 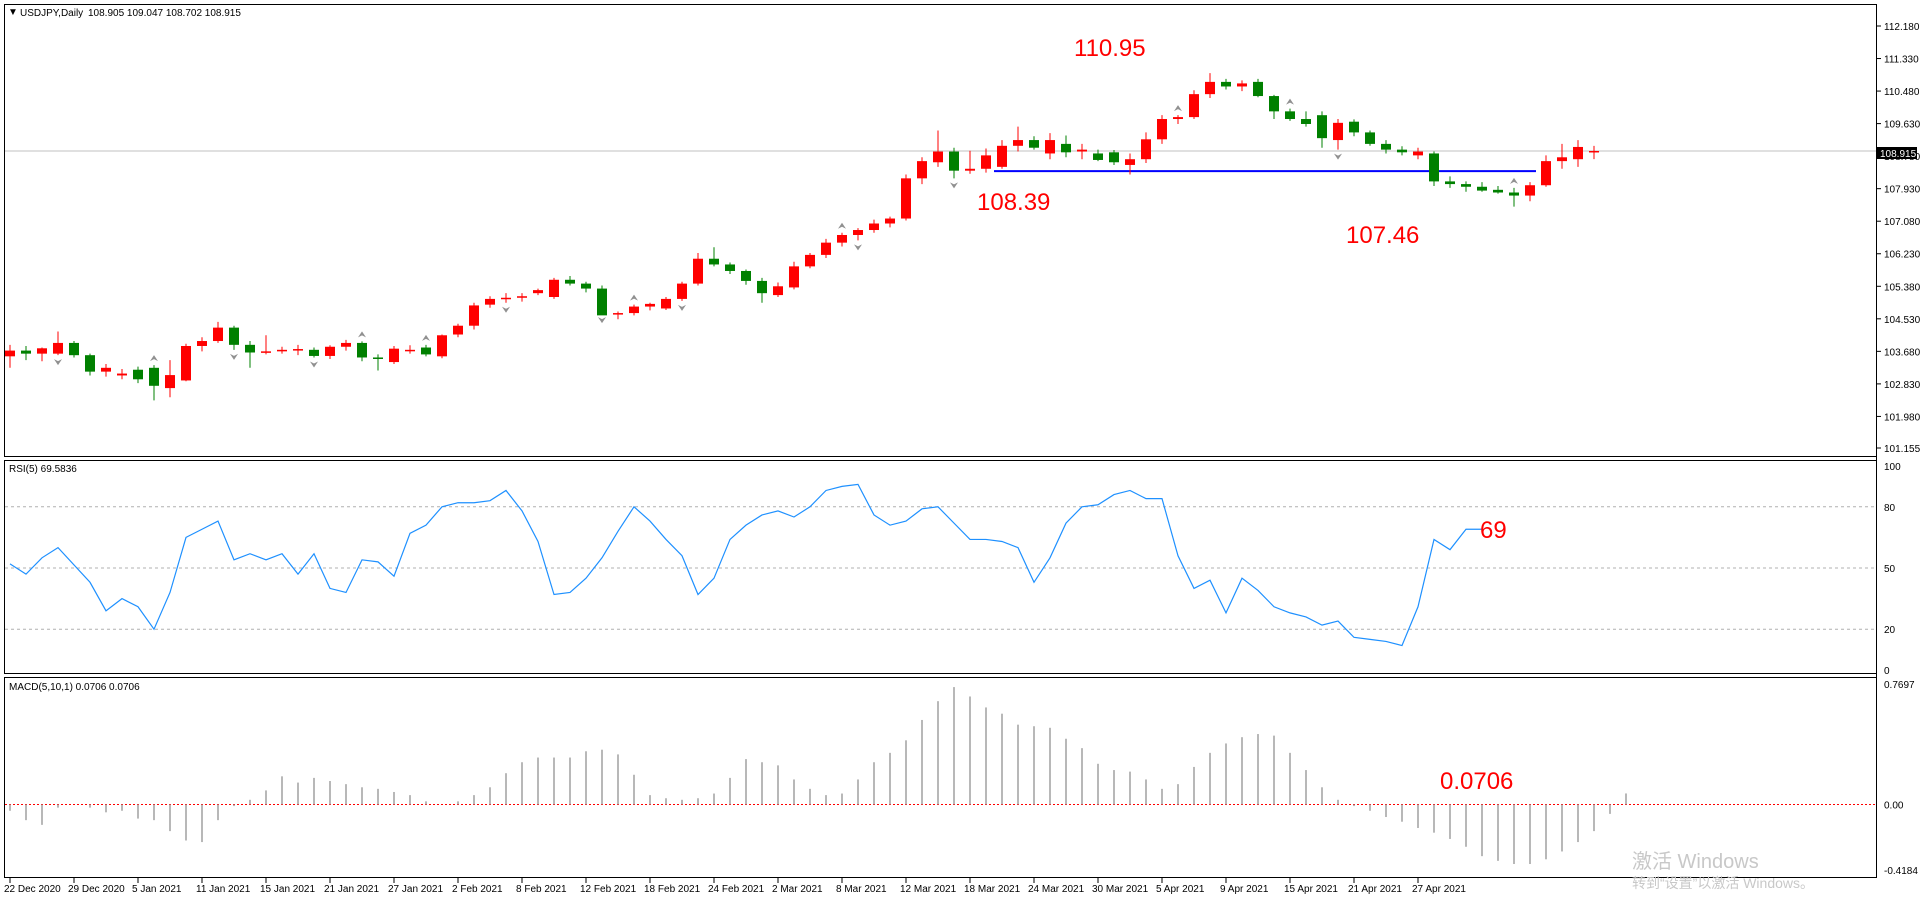 What do you see at coordinates (1902, 190) in the screenshot?
I see `price-axis-label: 107.930` at bounding box center [1902, 190].